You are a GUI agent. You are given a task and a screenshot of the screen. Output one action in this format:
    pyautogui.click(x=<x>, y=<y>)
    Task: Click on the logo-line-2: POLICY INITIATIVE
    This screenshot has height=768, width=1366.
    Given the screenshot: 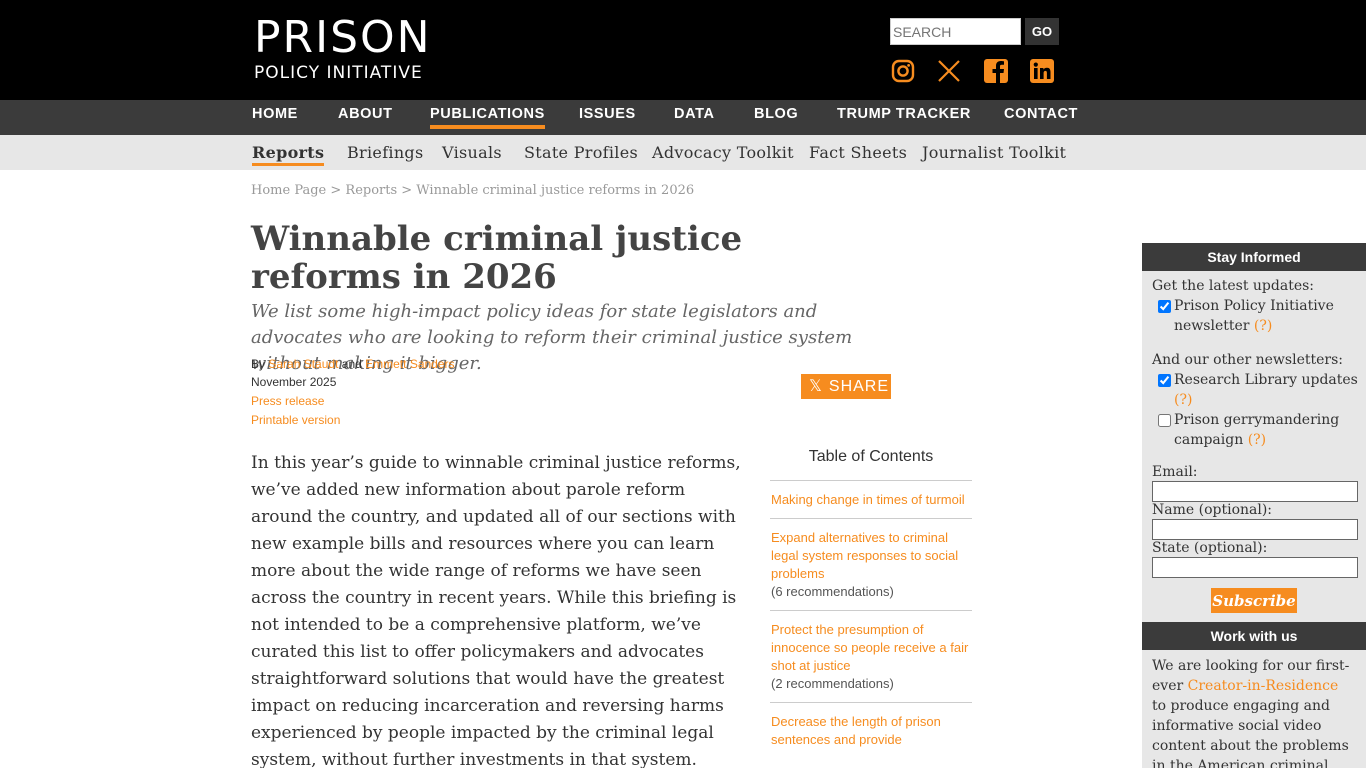 What is the action you would take?
    pyautogui.click(x=338, y=73)
    